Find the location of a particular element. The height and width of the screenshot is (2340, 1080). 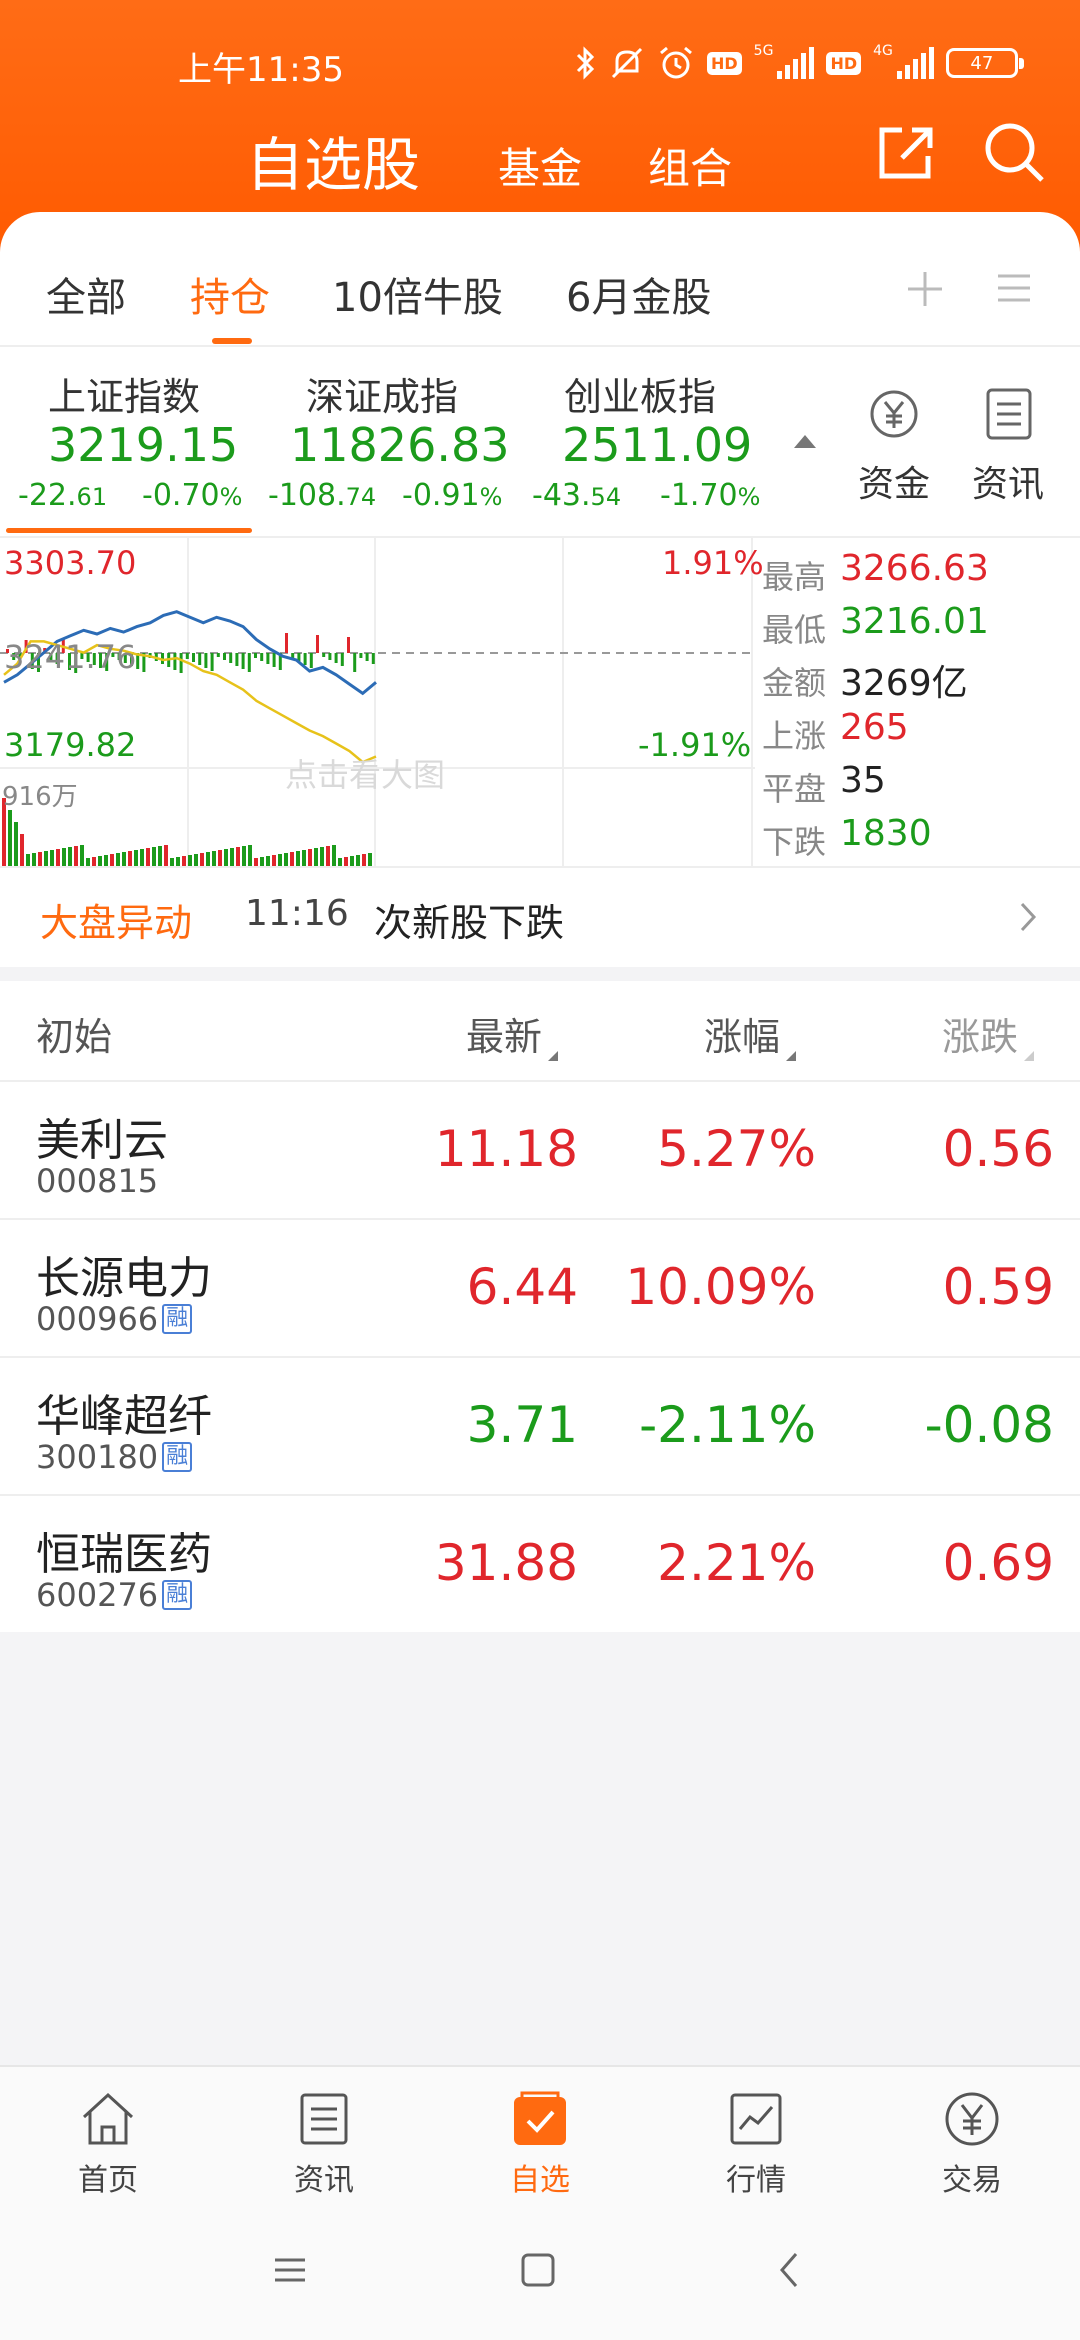

stock-row: 长源电力 000966 融 6.44 10.09% 0.59 is located at coordinates (540, 1289).